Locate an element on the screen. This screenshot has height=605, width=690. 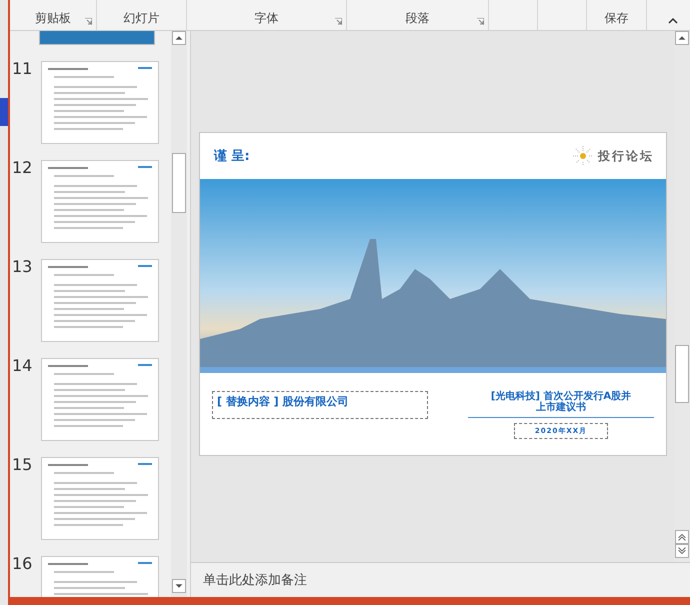
notes-placeholder: 单击此处添加备注 is located at coordinates (255, 580).